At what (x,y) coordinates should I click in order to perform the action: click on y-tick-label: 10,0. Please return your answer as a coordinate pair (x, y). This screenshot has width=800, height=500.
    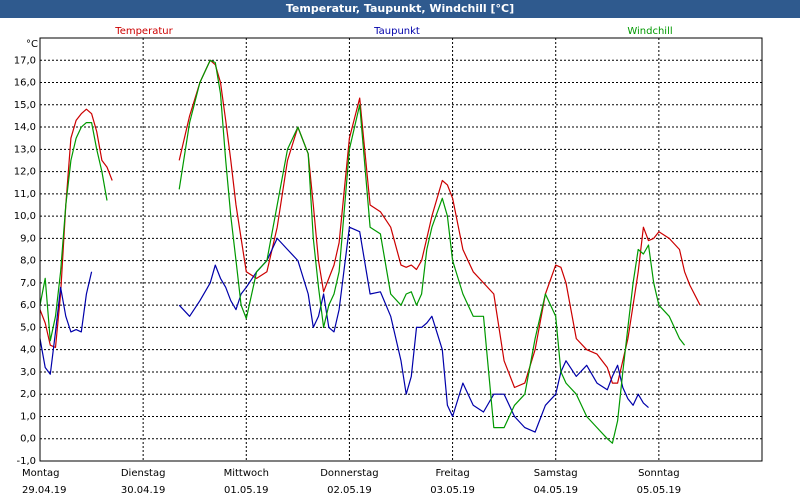
    Looking at the image, I should click on (25, 216).